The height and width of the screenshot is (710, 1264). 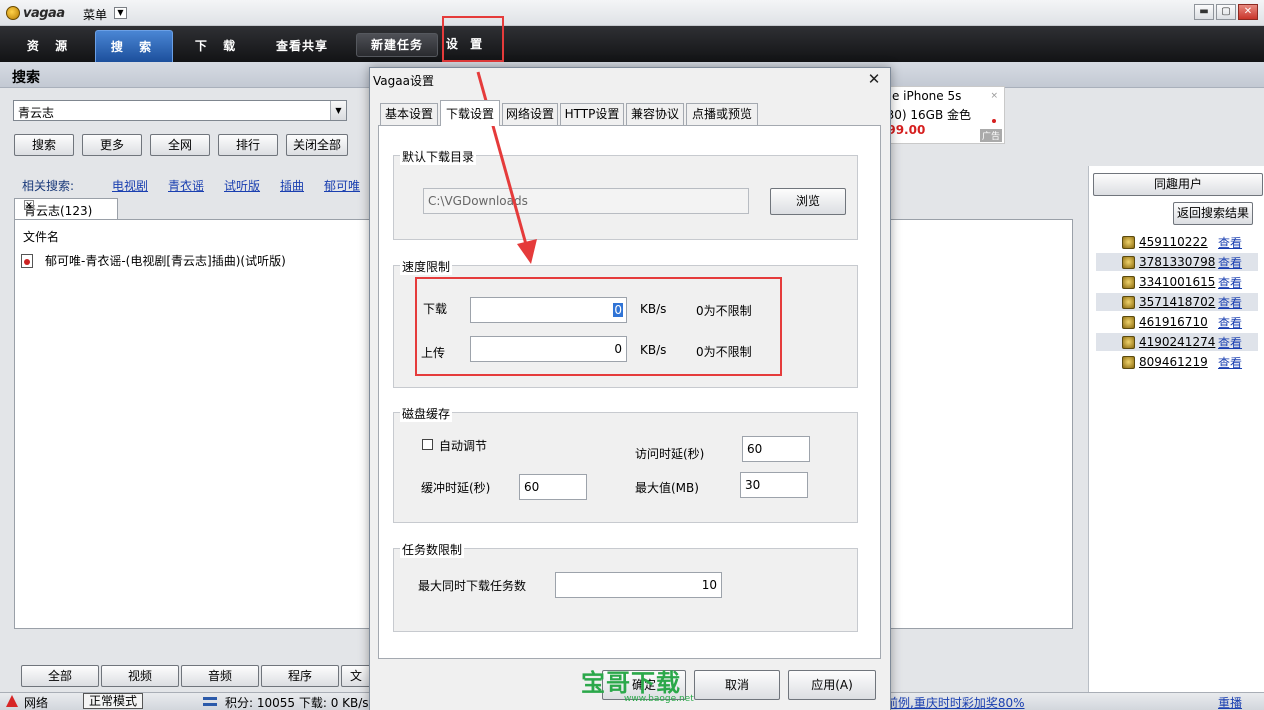 What do you see at coordinates (737, 685) in the screenshot?
I see `cancel-button: 取消` at bounding box center [737, 685].